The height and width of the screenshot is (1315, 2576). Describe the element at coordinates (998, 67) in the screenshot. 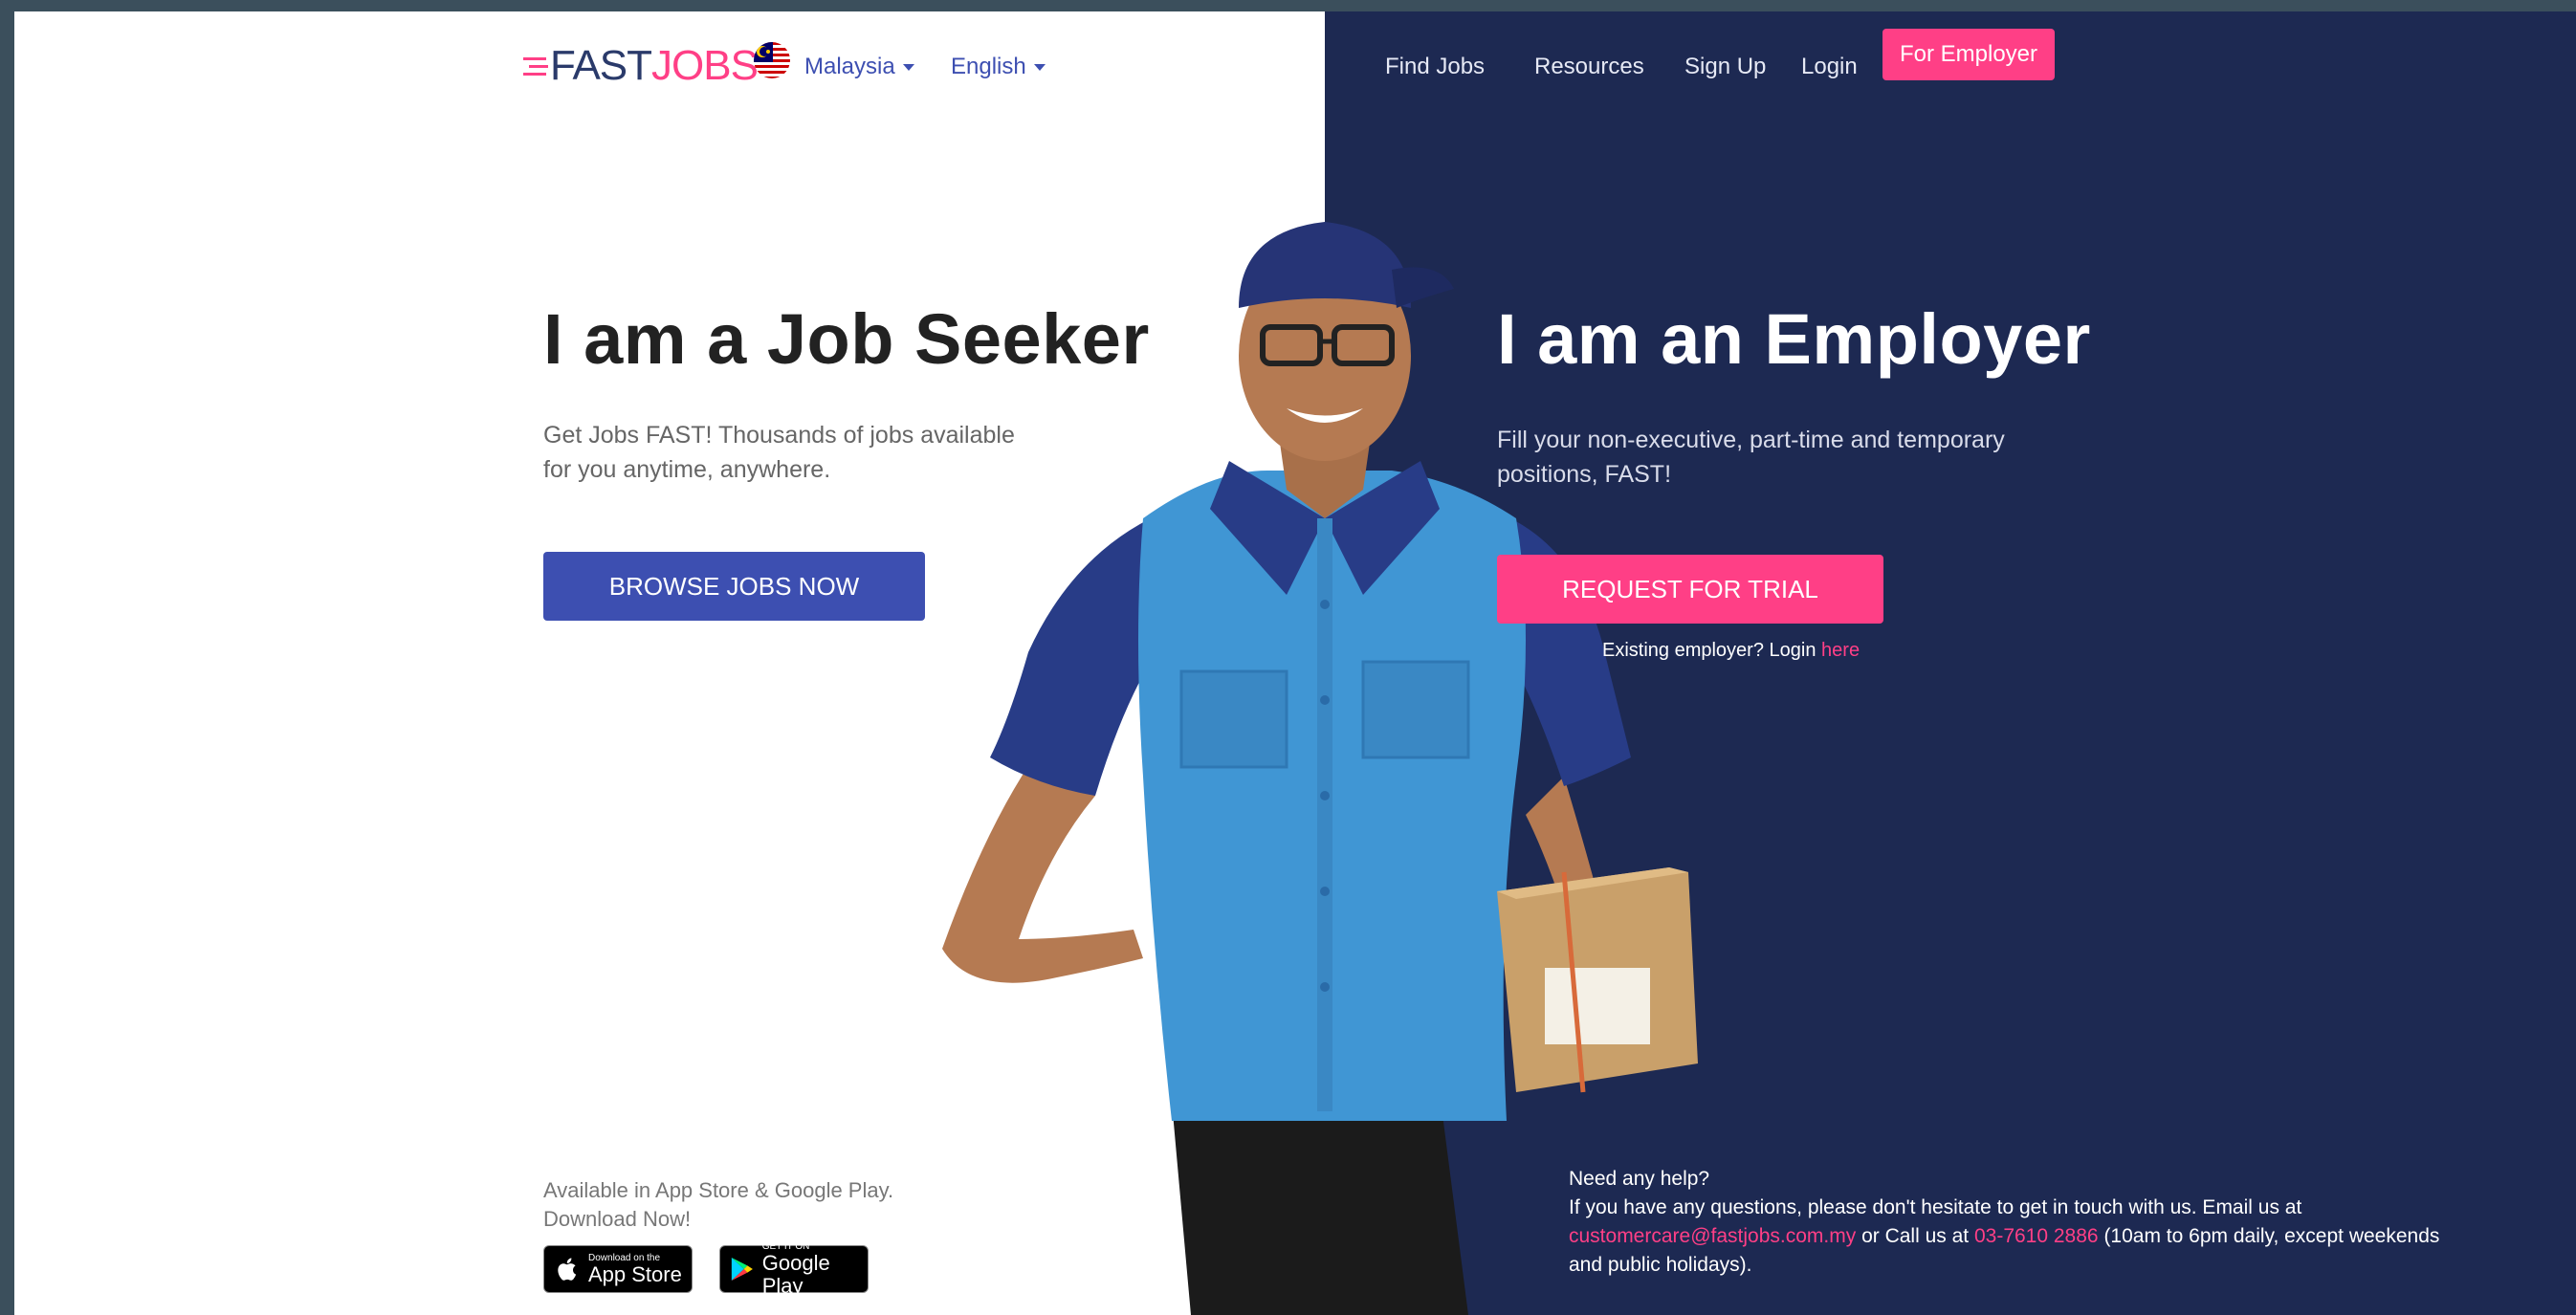

I see `language-selector: English` at that location.